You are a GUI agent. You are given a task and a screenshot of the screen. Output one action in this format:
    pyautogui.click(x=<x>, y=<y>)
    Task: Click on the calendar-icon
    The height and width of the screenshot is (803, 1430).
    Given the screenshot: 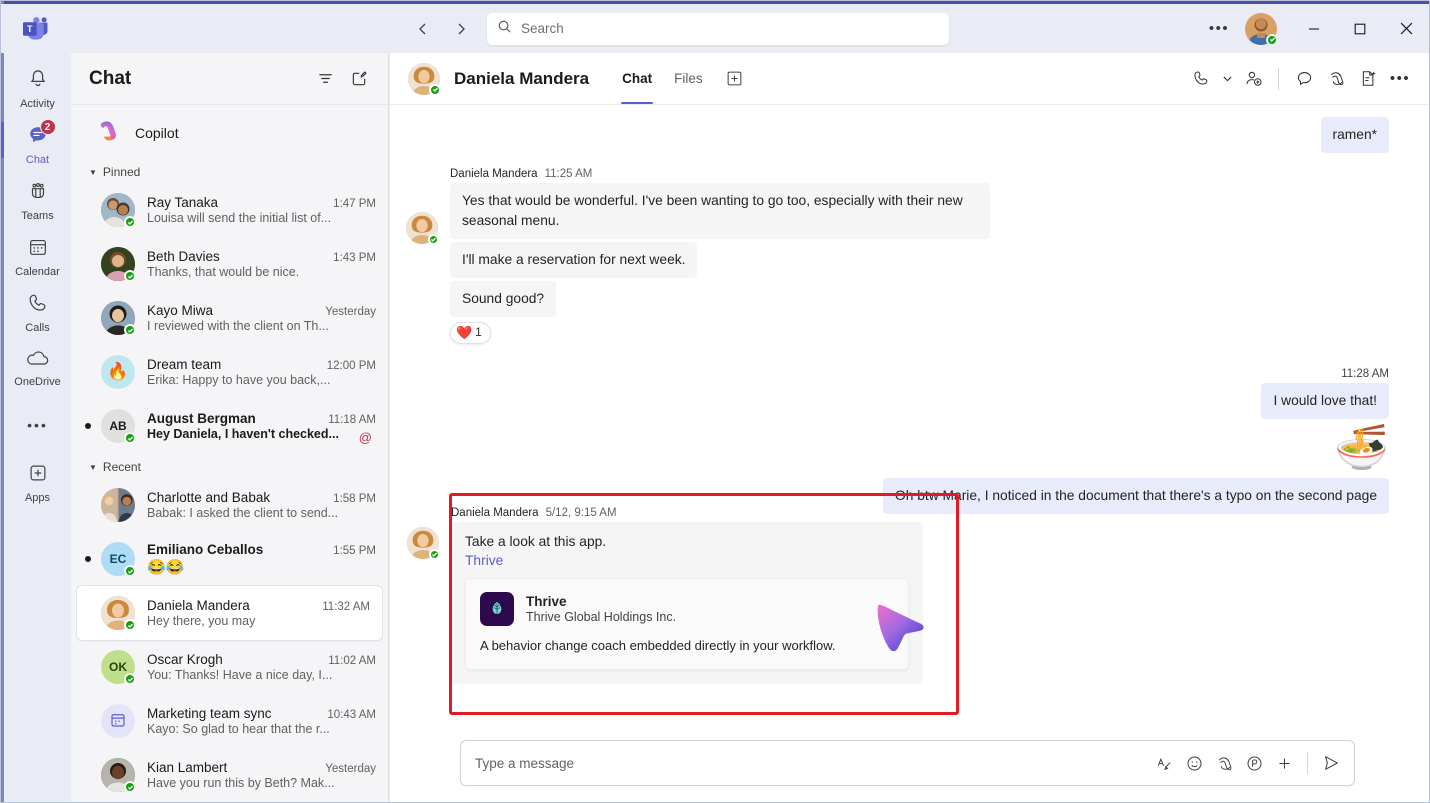 What is the action you would take?
    pyautogui.click(x=118, y=721)
    